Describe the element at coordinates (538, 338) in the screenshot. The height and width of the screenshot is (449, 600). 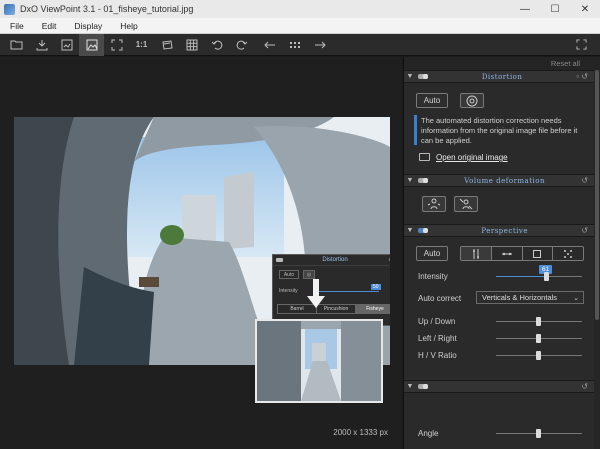
I see `left-right-slider-thumb` at that location.